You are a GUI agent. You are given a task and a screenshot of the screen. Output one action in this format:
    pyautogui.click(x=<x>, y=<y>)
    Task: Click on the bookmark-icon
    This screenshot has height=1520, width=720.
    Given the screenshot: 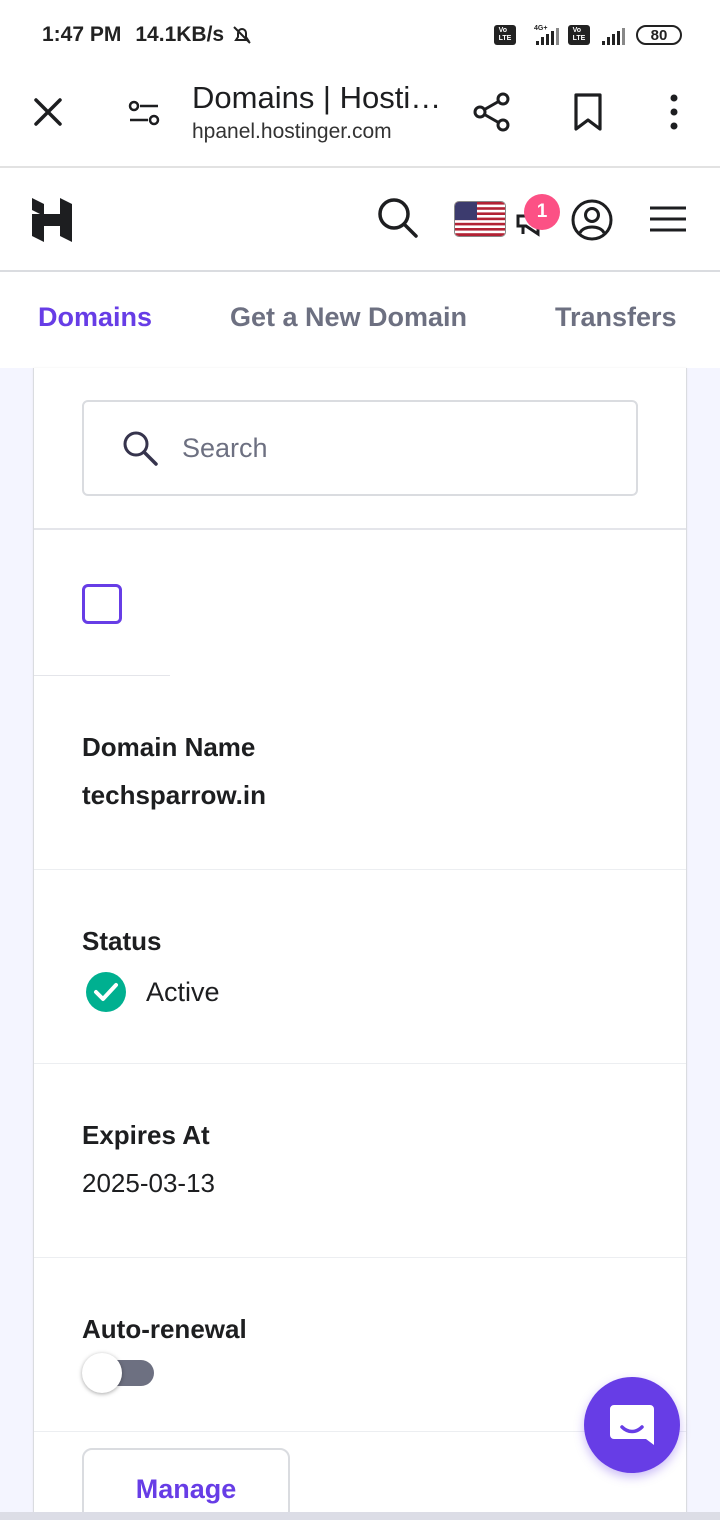 What is the action you would take?
    pyautogui.click(x=588, y=112)
    